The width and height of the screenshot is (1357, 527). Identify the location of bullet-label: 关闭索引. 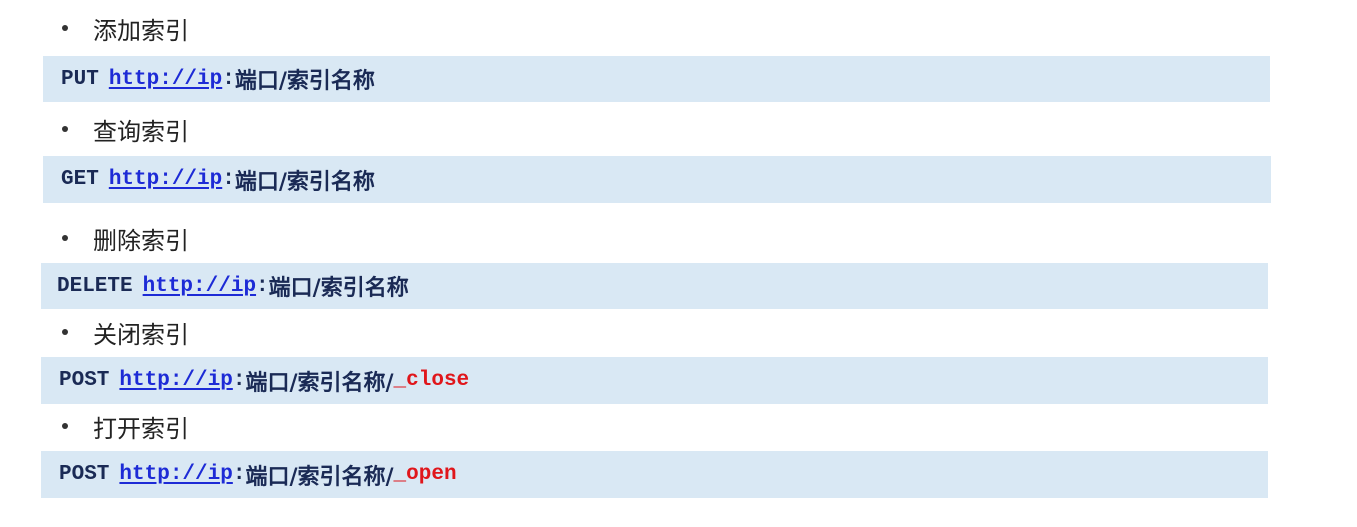
(141, 334).